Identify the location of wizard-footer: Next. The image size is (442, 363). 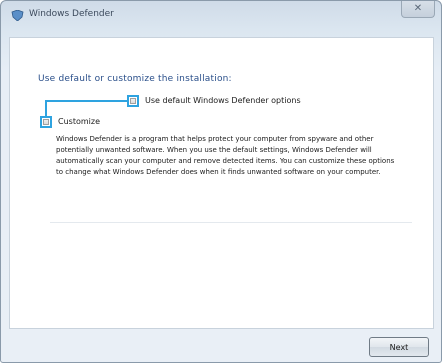
(221, 345).